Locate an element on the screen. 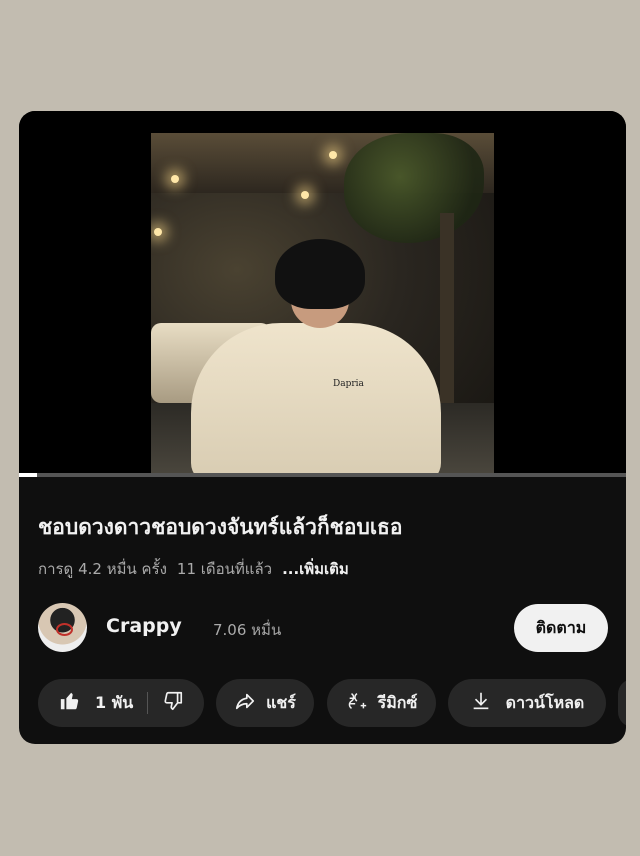 The width and height of the screenshot is (640, 856). shirt-logo: Dapria is located at coordinates (348, 384).